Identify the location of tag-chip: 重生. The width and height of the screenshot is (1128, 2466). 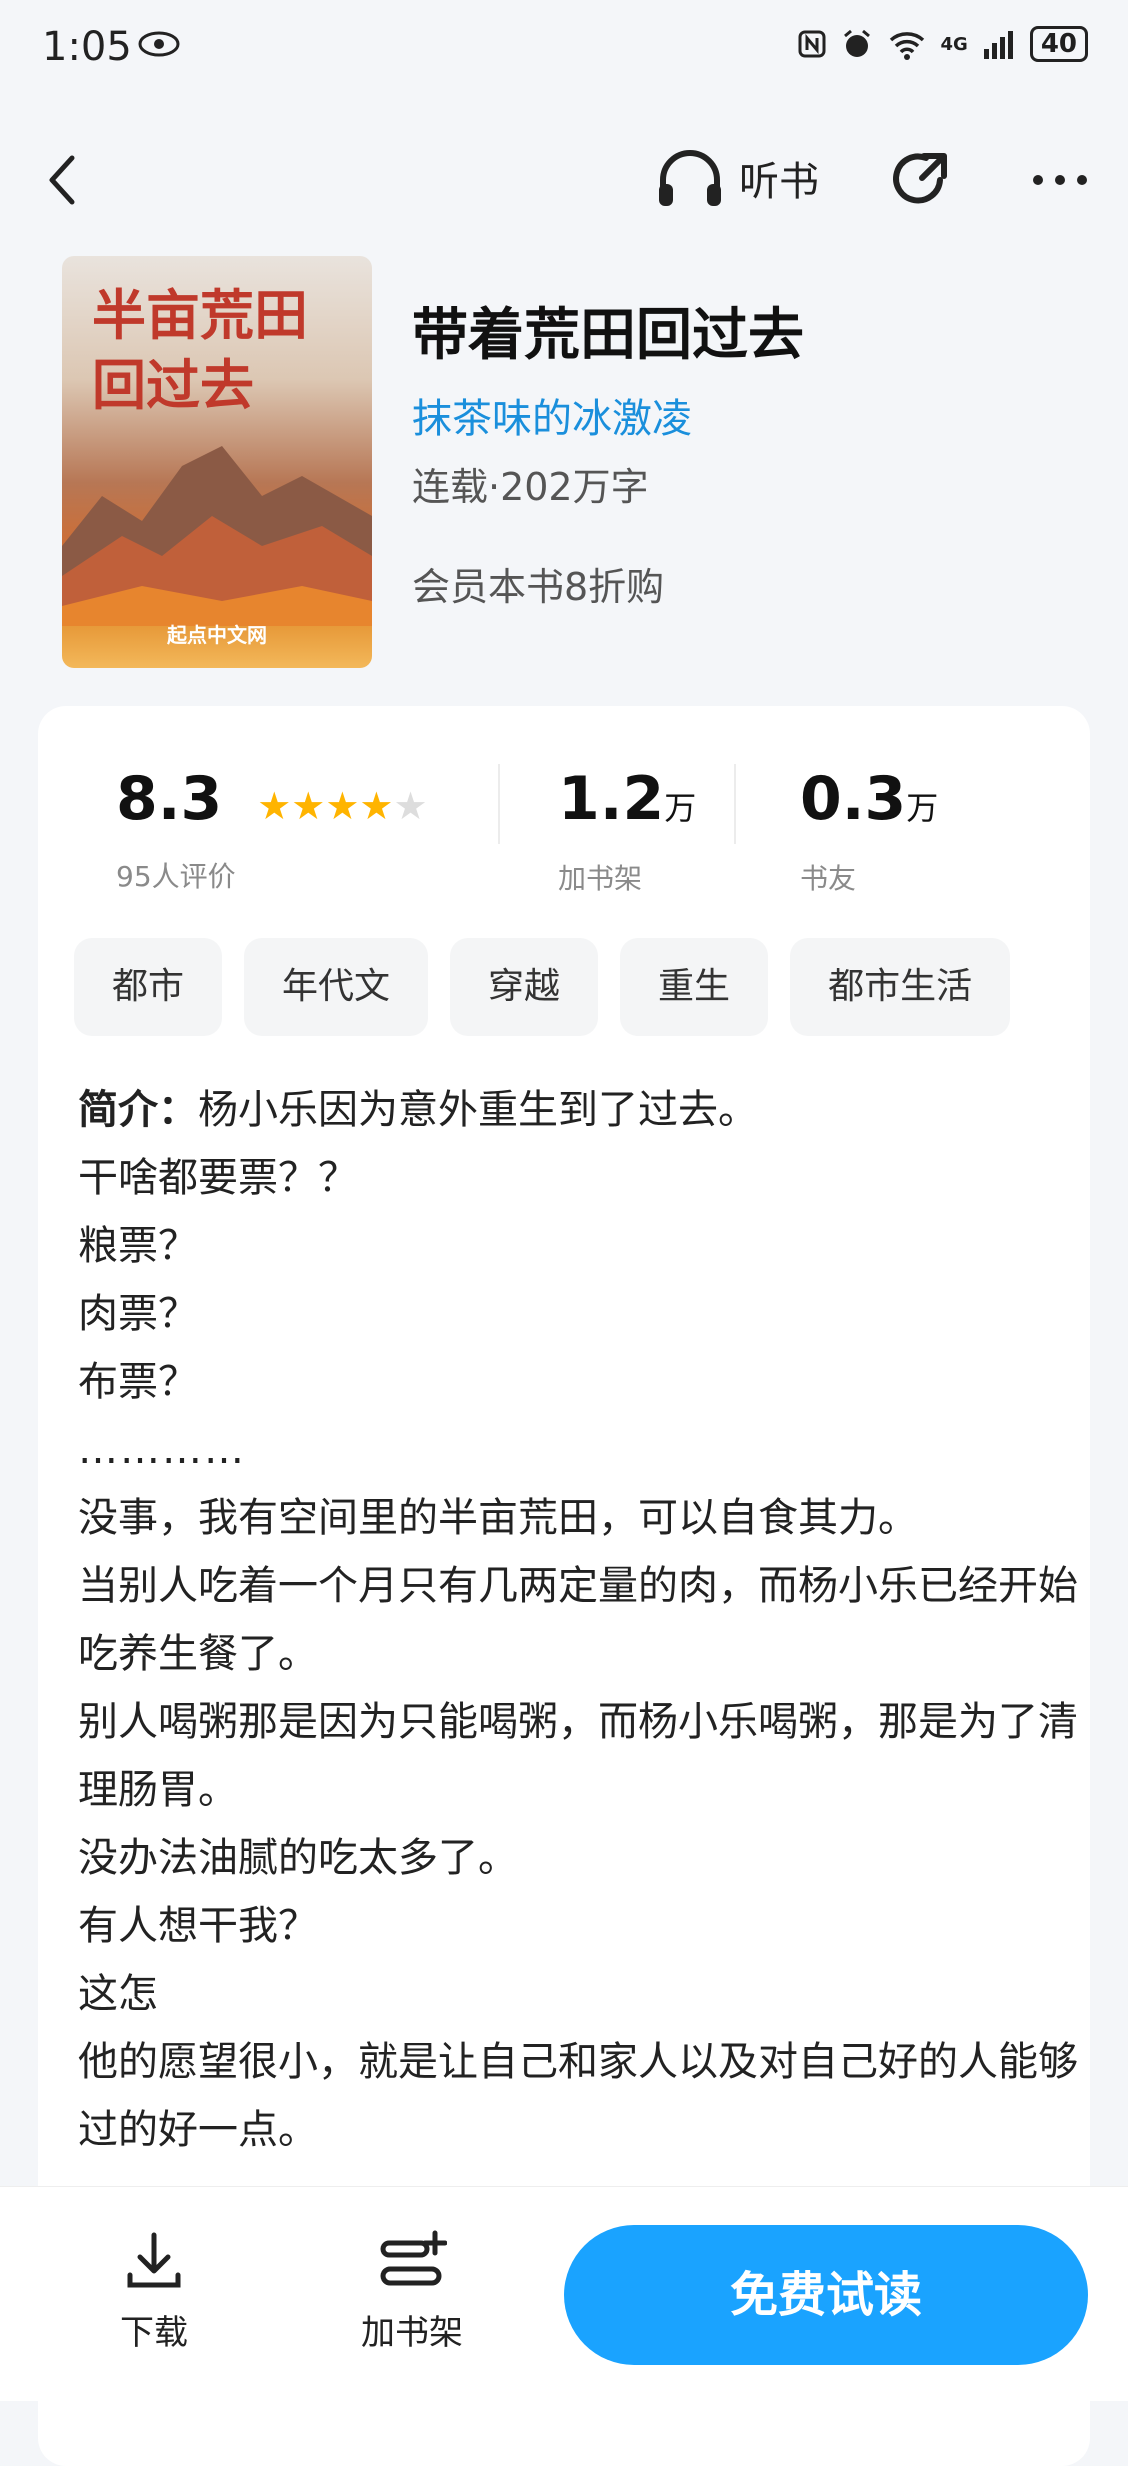
(694, 987).